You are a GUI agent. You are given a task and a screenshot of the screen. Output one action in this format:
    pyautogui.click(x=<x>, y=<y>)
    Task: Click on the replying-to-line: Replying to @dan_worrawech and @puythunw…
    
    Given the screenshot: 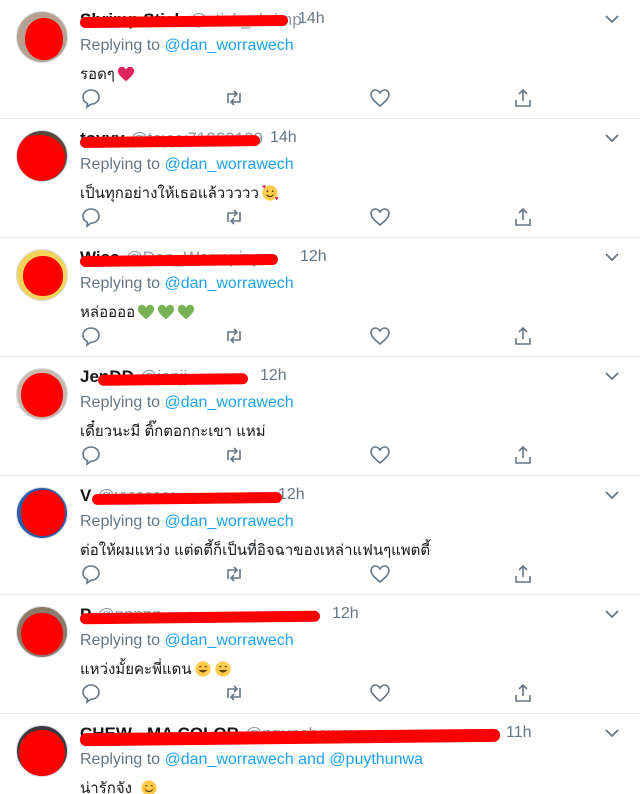 What is the action you would take?
    pyautogui.click(x=251, y=759)
    